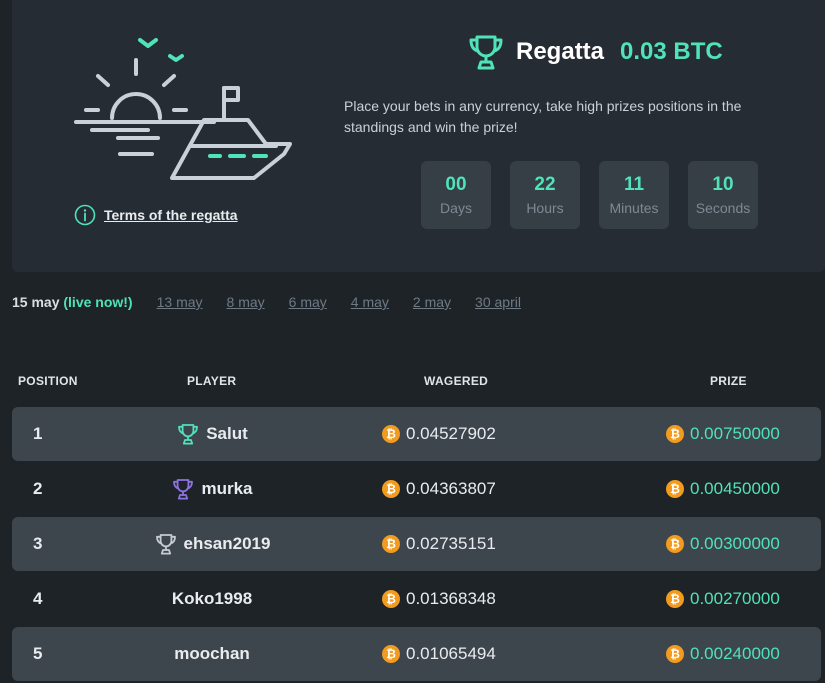 This screenshot has width=825, height=683. Describe the element at coordinates (545, 208) in the screenshot. I see `timer-hours-label: Hours` at that location.